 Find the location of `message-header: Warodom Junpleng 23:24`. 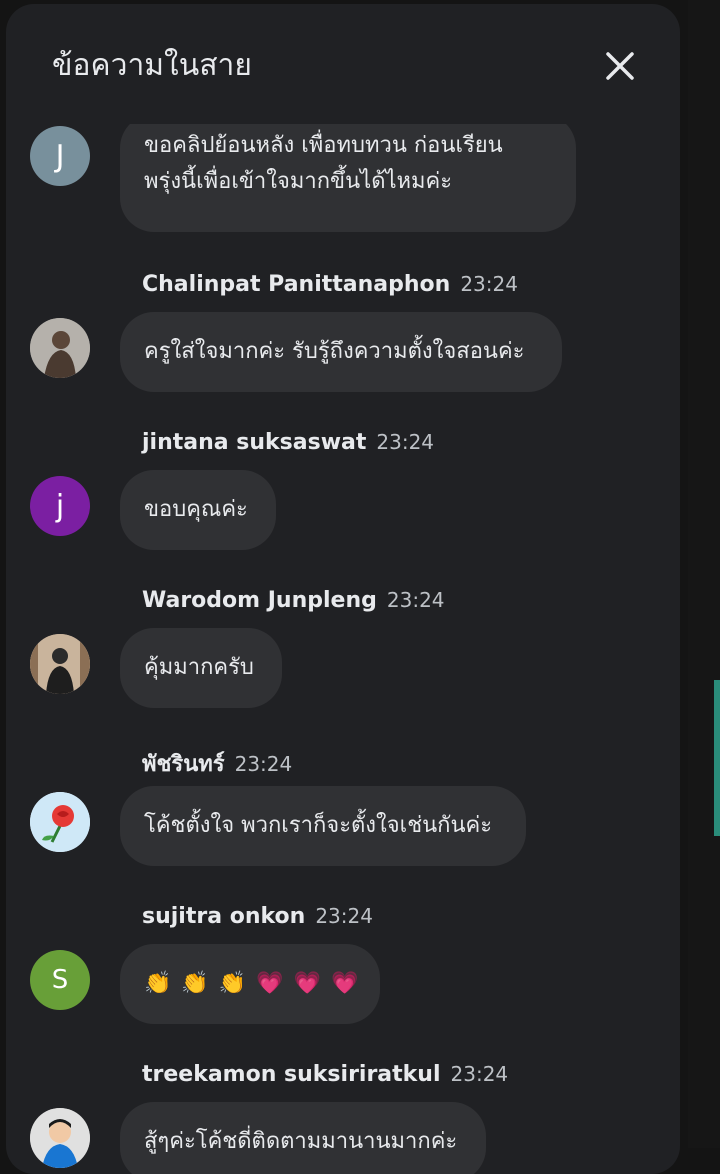

message-header: Warodom Junpleng 23:24 is located at coordinates (293, 600).